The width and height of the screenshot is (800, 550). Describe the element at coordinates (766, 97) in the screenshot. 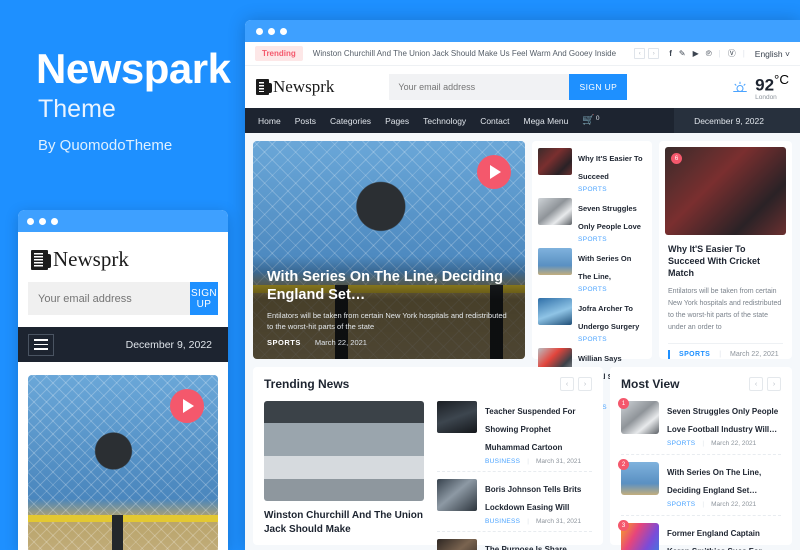

I see `weather-city: London` at that location.